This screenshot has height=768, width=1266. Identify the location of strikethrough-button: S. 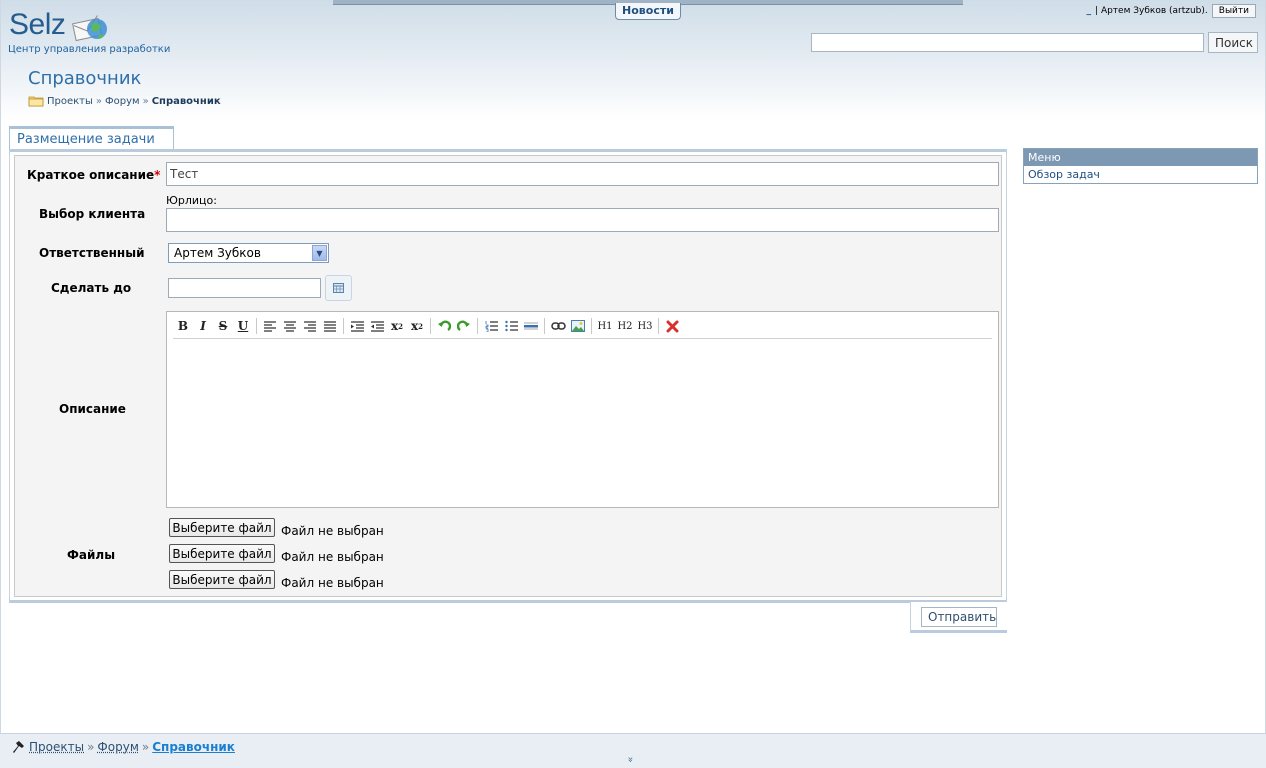
(223, 326).